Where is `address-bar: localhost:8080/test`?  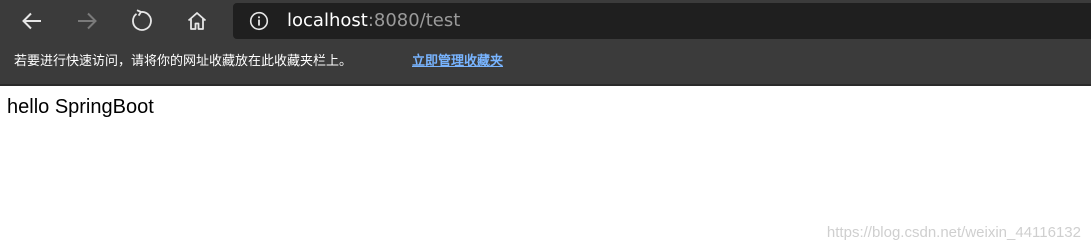
address-bar: localhost:8080/test is located at coordinates (662, 21).